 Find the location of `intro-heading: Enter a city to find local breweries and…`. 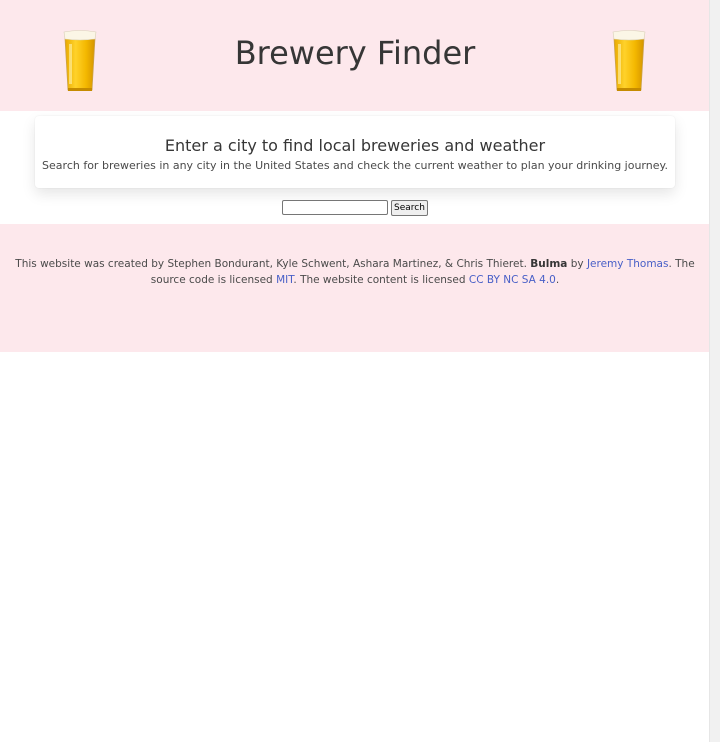

intro-heading: Enter a city to find local breweries and… is located at coordinates (355, 145).